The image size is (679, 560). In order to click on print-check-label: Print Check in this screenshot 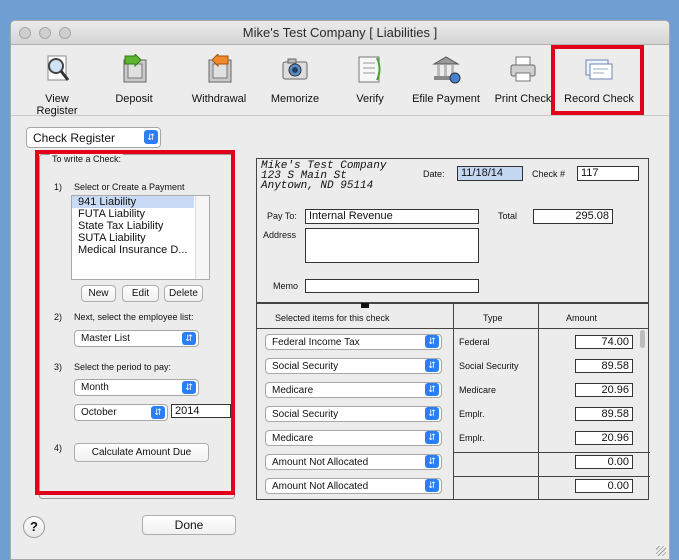, I will do `click(523, 99)`.